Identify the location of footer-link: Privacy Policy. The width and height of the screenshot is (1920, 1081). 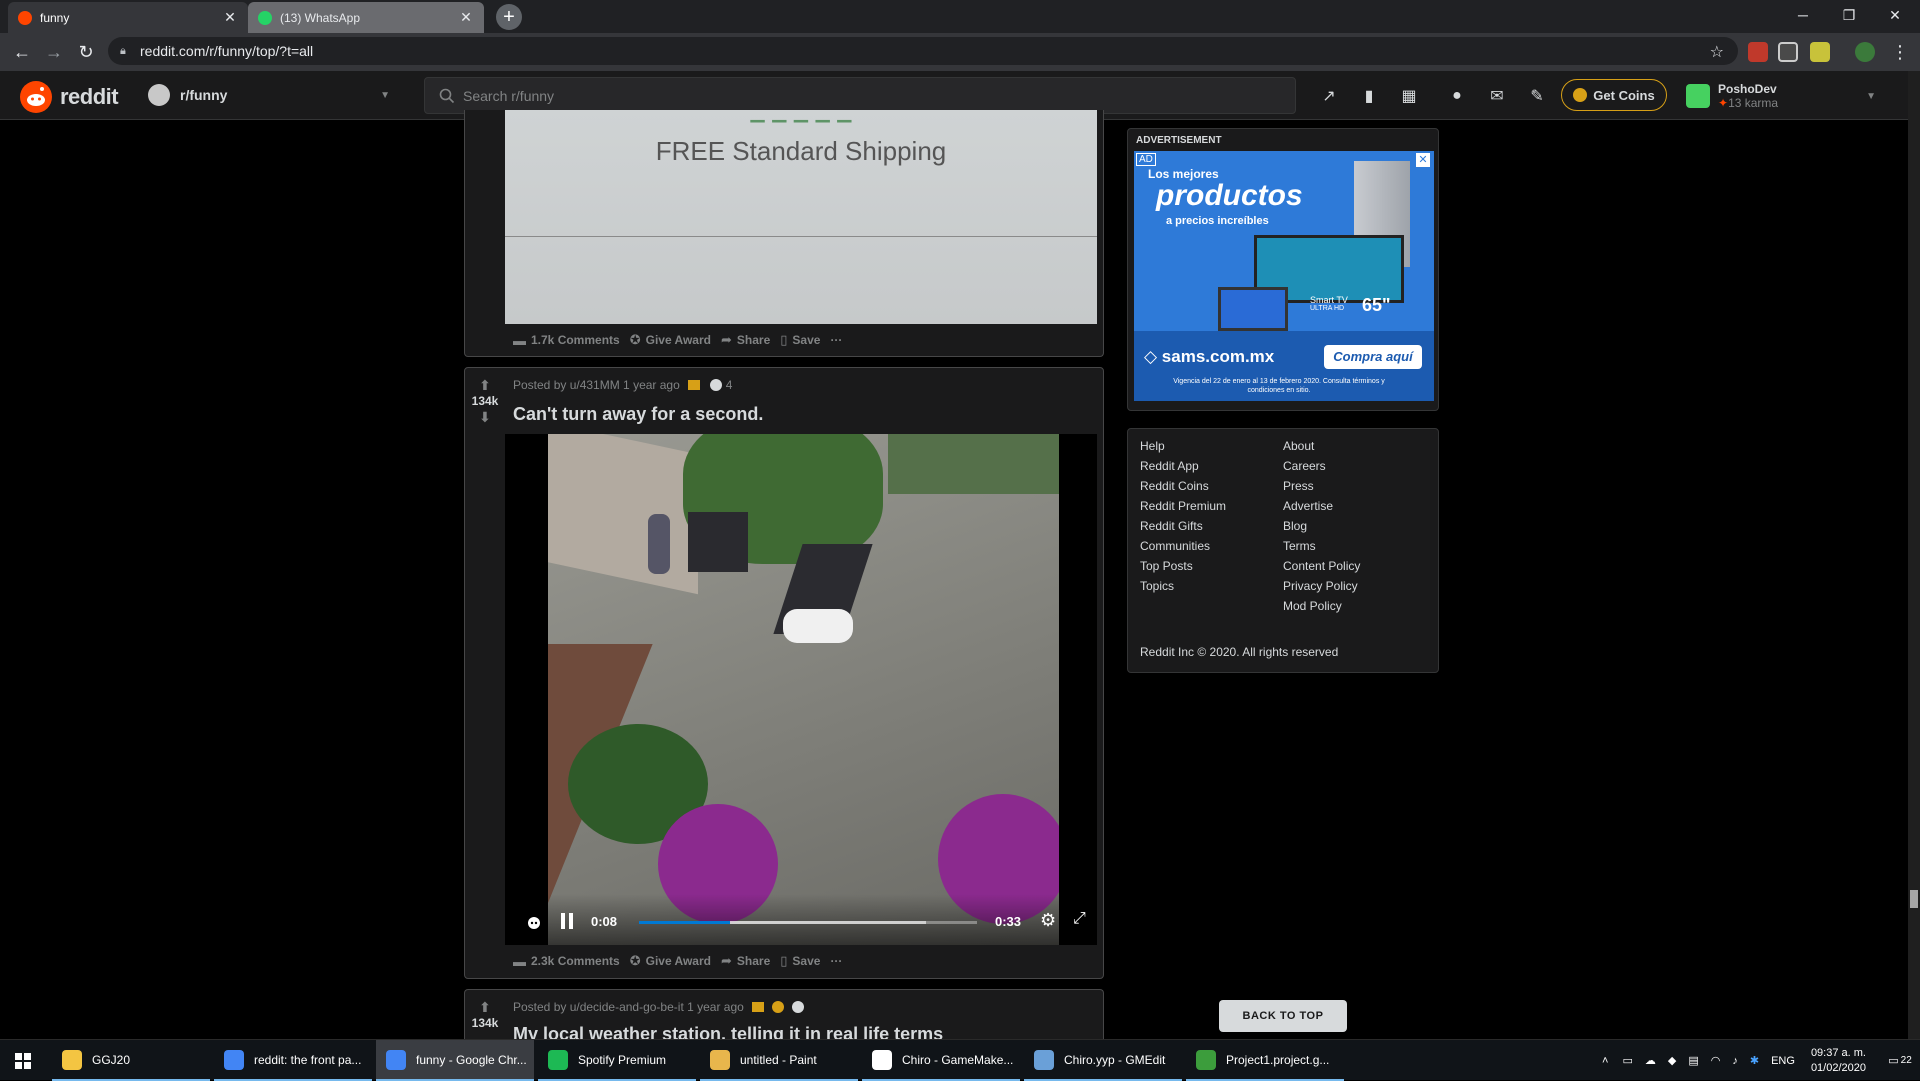
(1320, 586).